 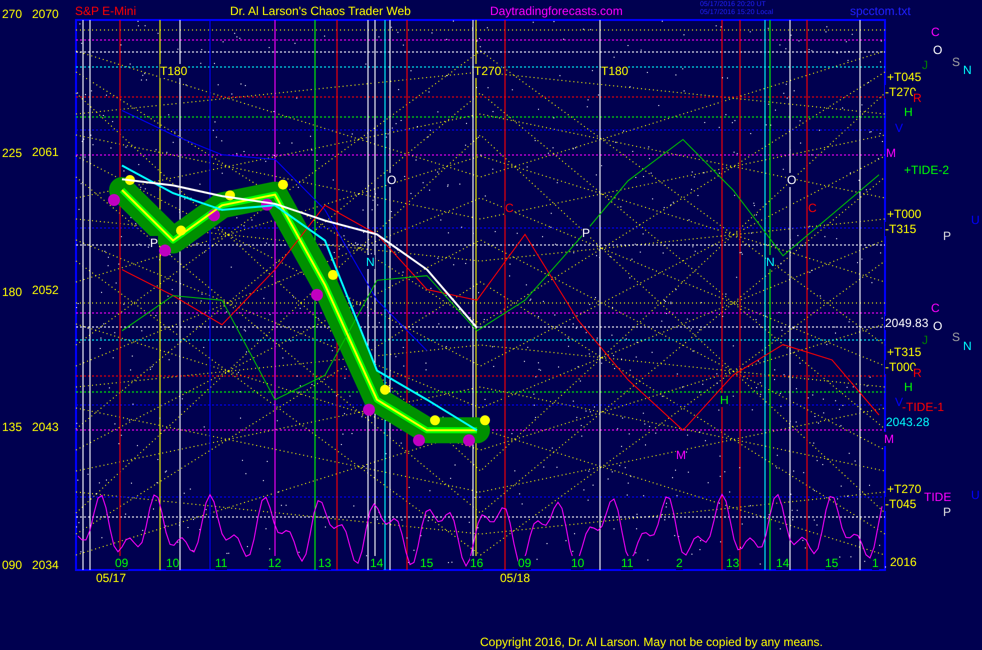 What do you see at coordinates (488, 71) in the screenshot?
I see `chart-marker-label: T270` at bounding box center [488, 71].